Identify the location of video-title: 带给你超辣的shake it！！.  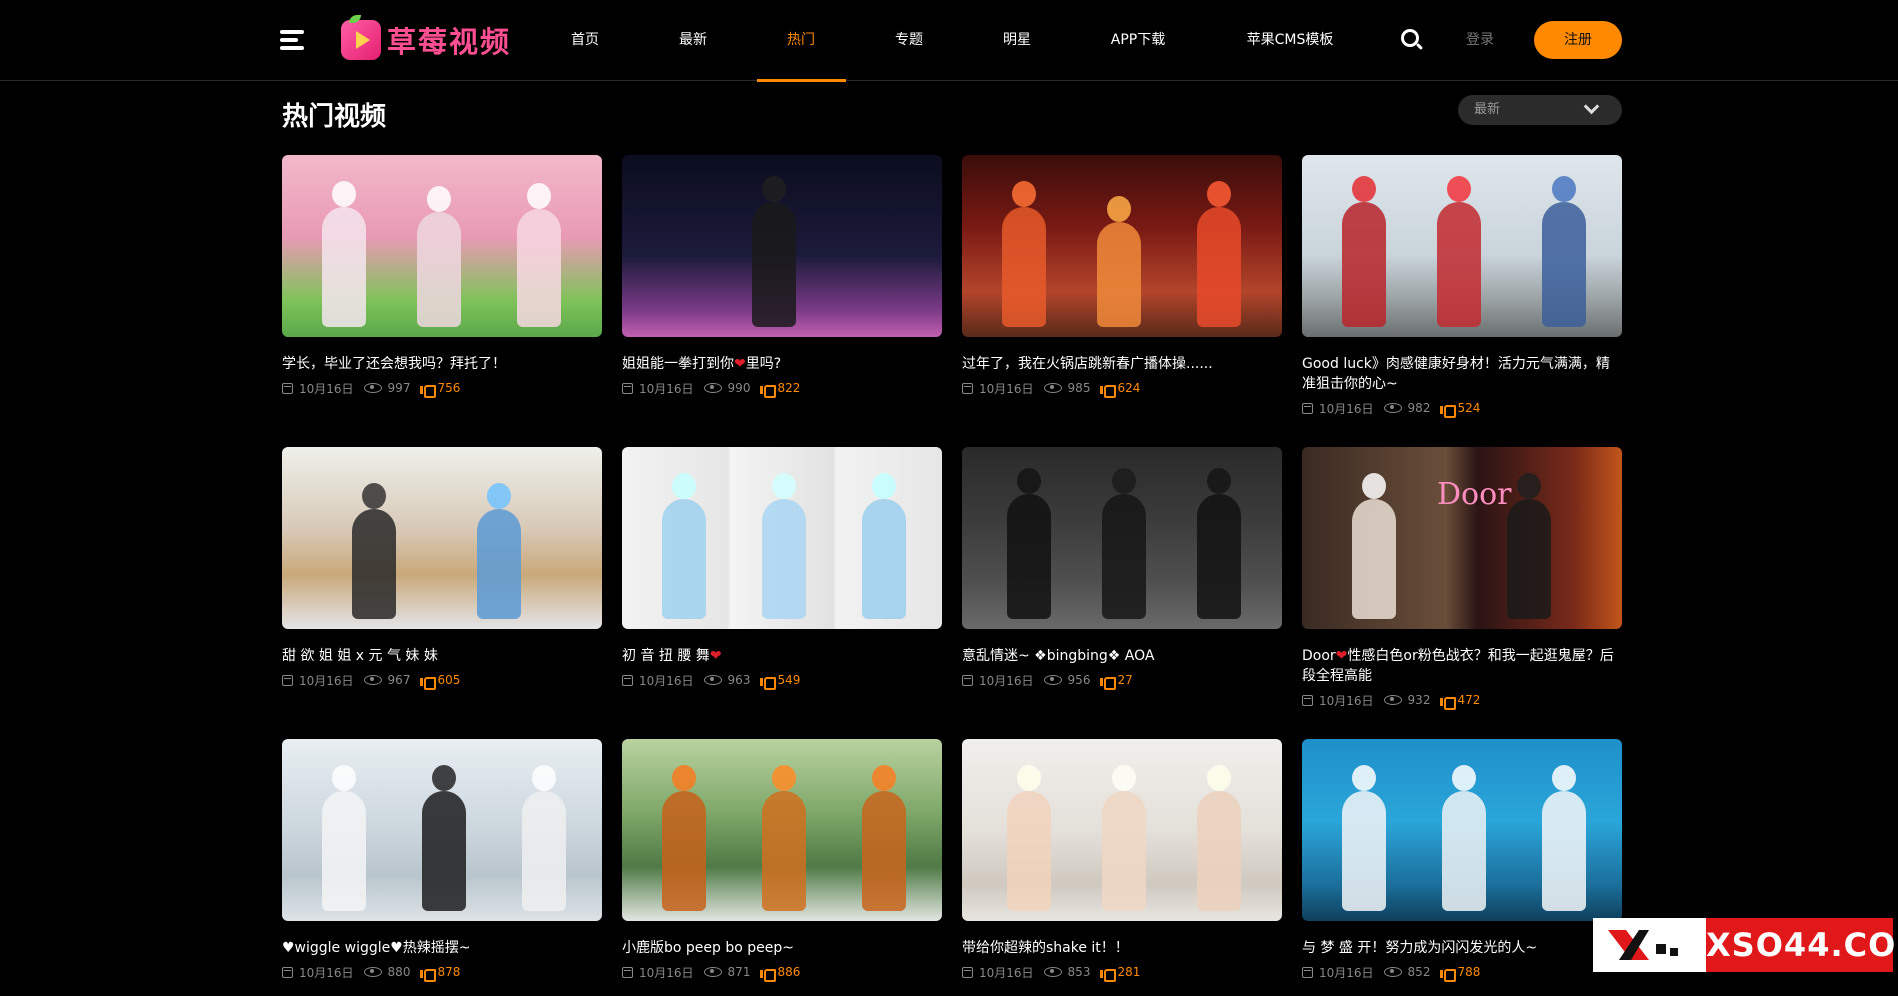
(1122, 948).